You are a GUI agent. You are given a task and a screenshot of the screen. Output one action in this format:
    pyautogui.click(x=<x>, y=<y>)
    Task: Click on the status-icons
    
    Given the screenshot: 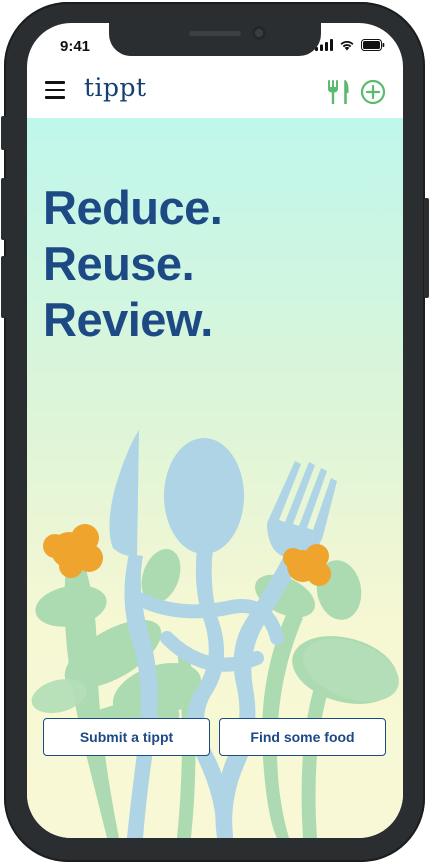 What is the action you would take?
    pyautogui.click(x=350, y=45)
    